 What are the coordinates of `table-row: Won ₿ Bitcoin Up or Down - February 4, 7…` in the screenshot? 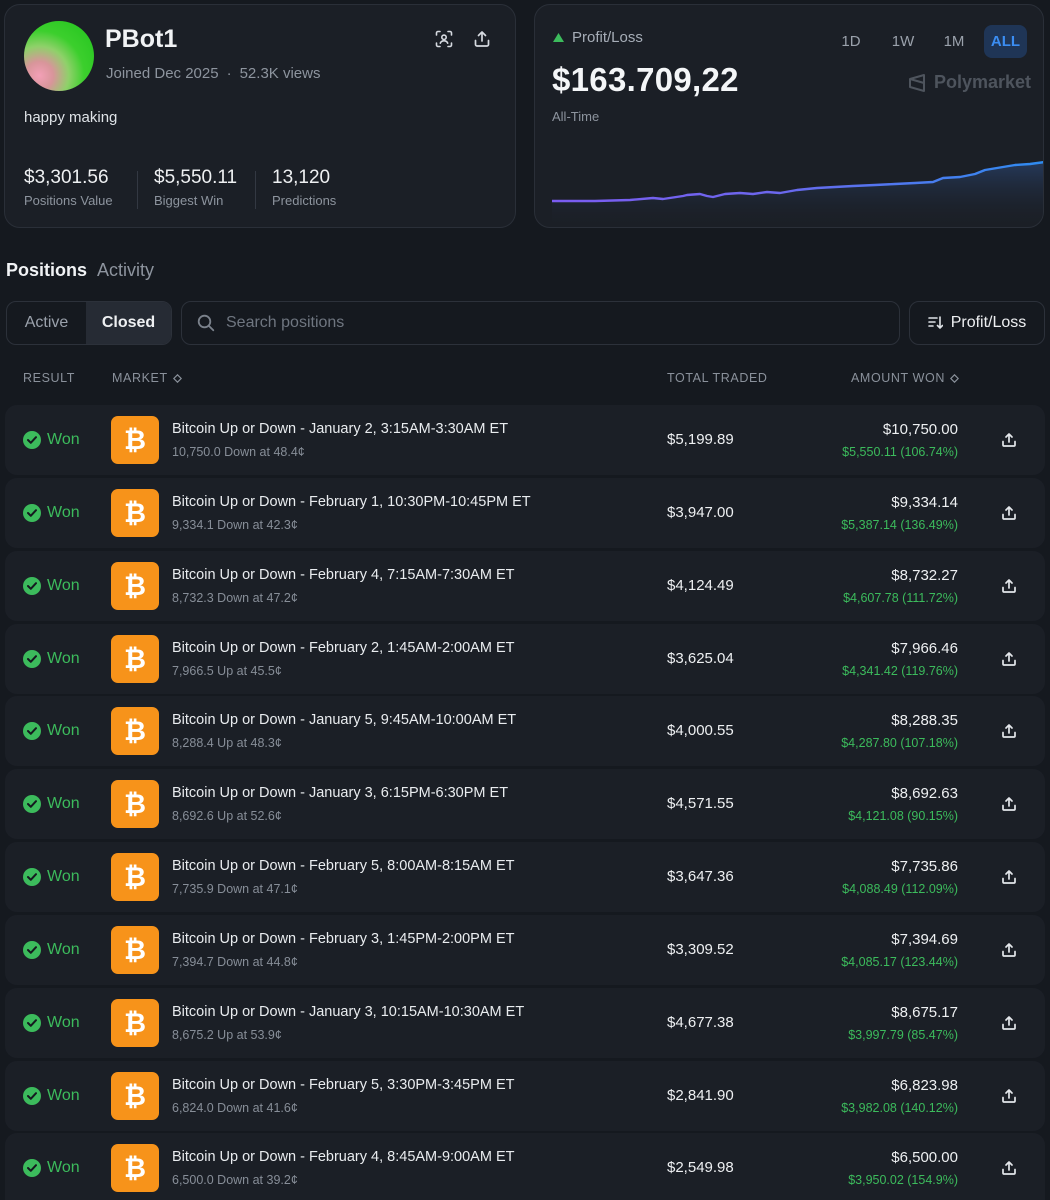 It's located at (525, 586).